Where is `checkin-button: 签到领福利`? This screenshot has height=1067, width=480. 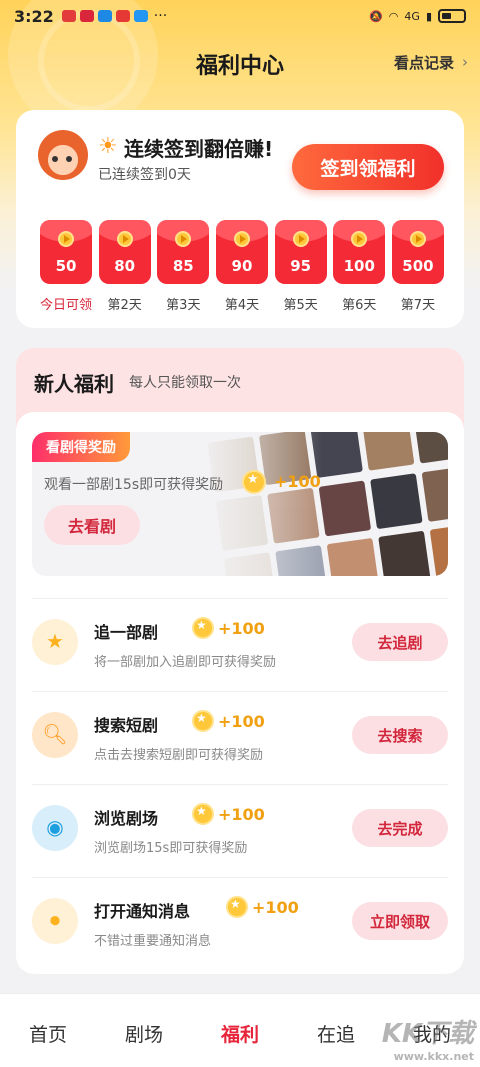 checkin-button: 签到领福利 is located at coordinates (368, 167).